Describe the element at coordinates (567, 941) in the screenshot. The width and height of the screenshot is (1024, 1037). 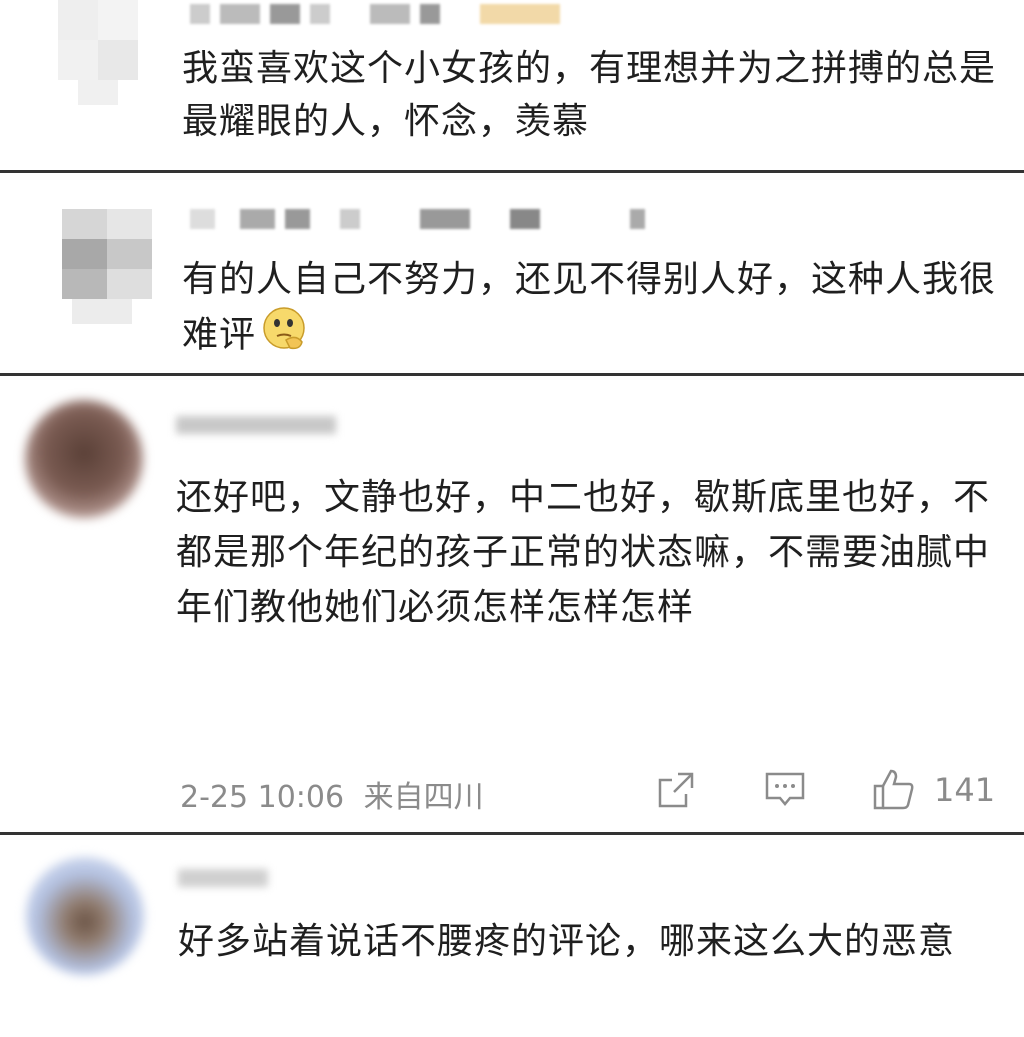
I see `comment-text: 好多站着说话不腰疼的评论，哪来这么大的恶意` at that location.